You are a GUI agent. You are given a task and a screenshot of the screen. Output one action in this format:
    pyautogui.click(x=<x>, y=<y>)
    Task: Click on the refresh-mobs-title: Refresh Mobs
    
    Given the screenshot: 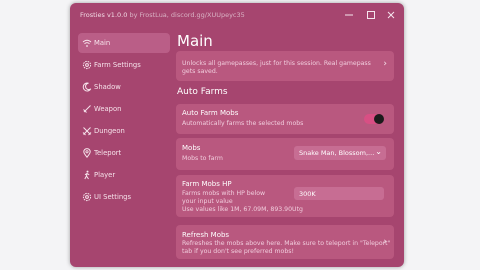 What is the action you would take?
    pyautogui.click(x=206, y=235)
    